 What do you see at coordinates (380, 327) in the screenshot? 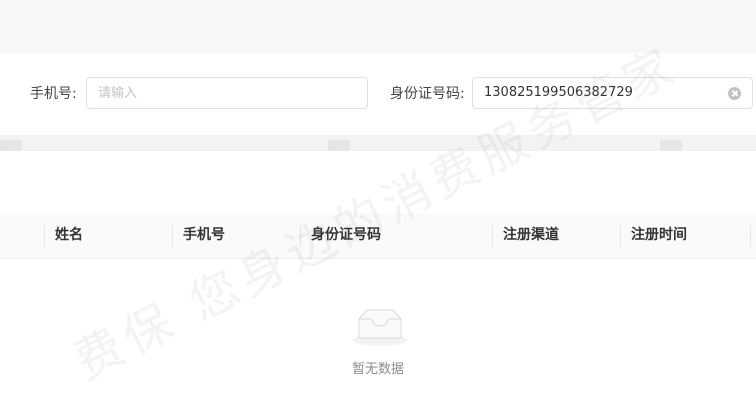
I see `empty-inbox-icon` at bounding box center [380, 327].